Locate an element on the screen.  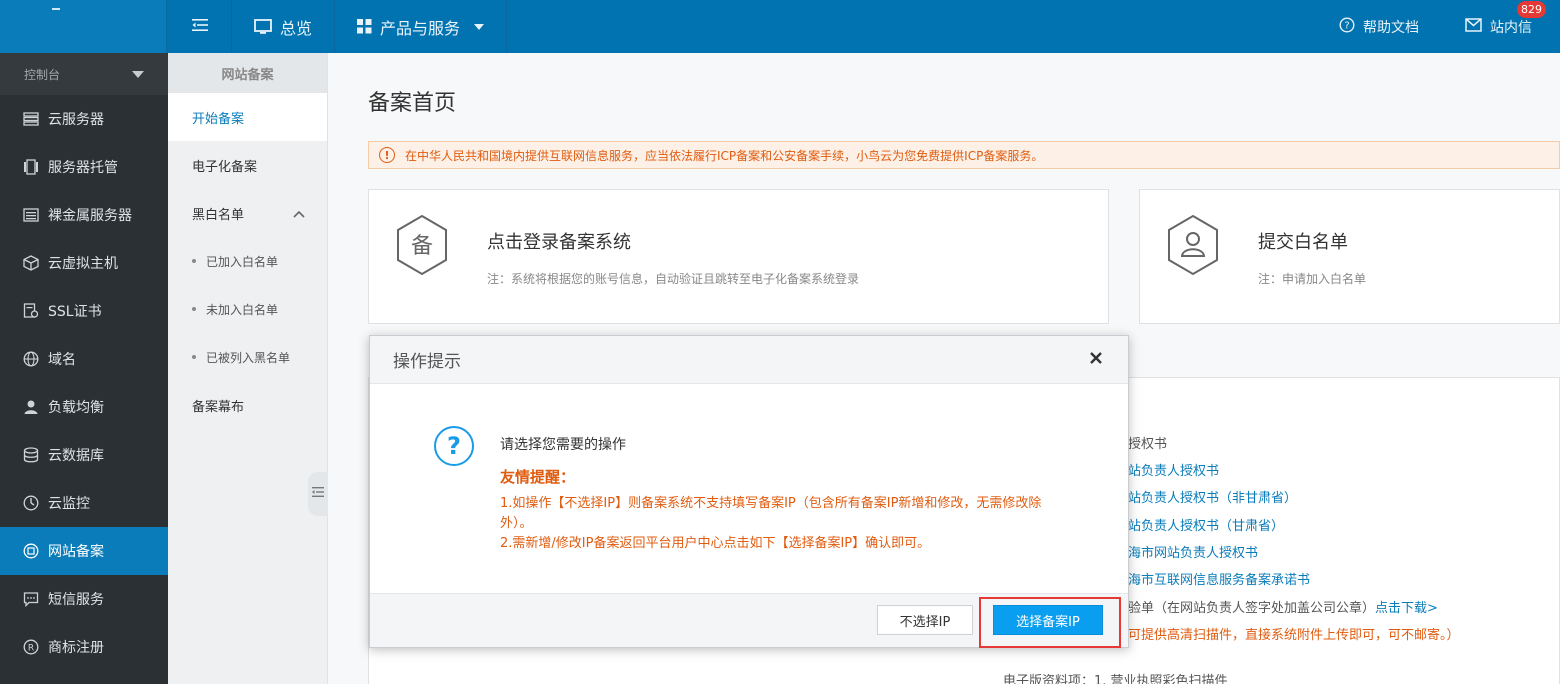
sms-icon is located at coordinates (31, 599).